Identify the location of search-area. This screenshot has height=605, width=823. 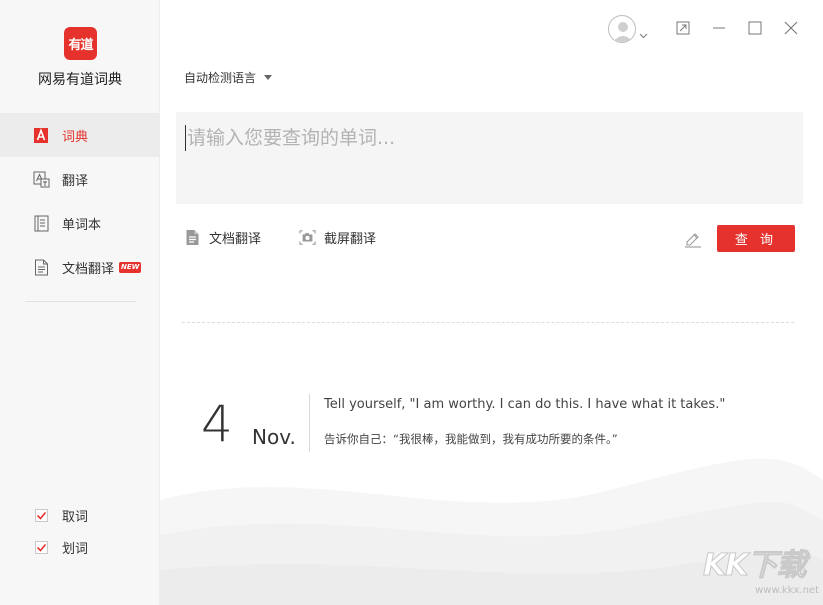
(489, 158).